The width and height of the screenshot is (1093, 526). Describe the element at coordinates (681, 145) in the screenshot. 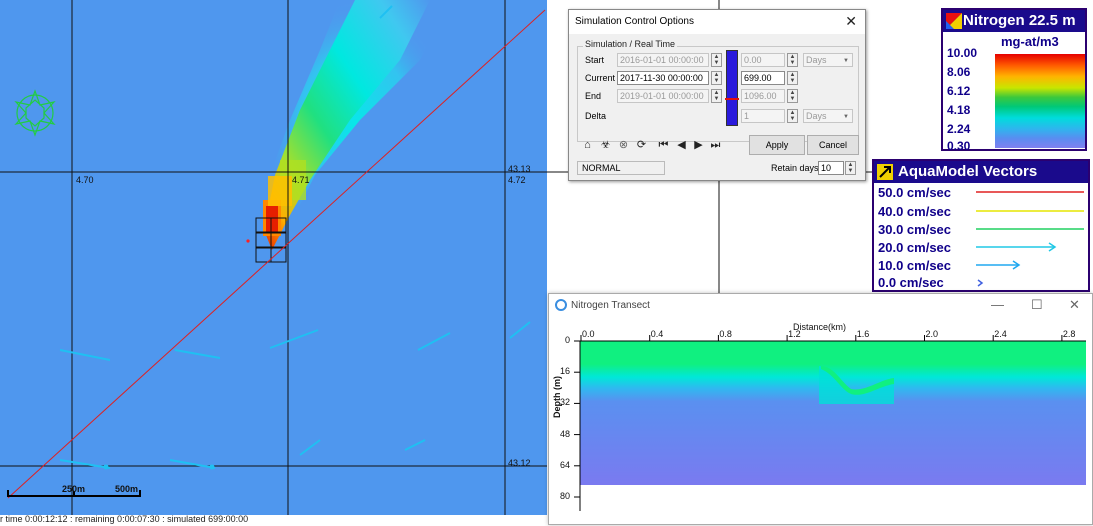

I see `step-back-icon: ◀` at that location.